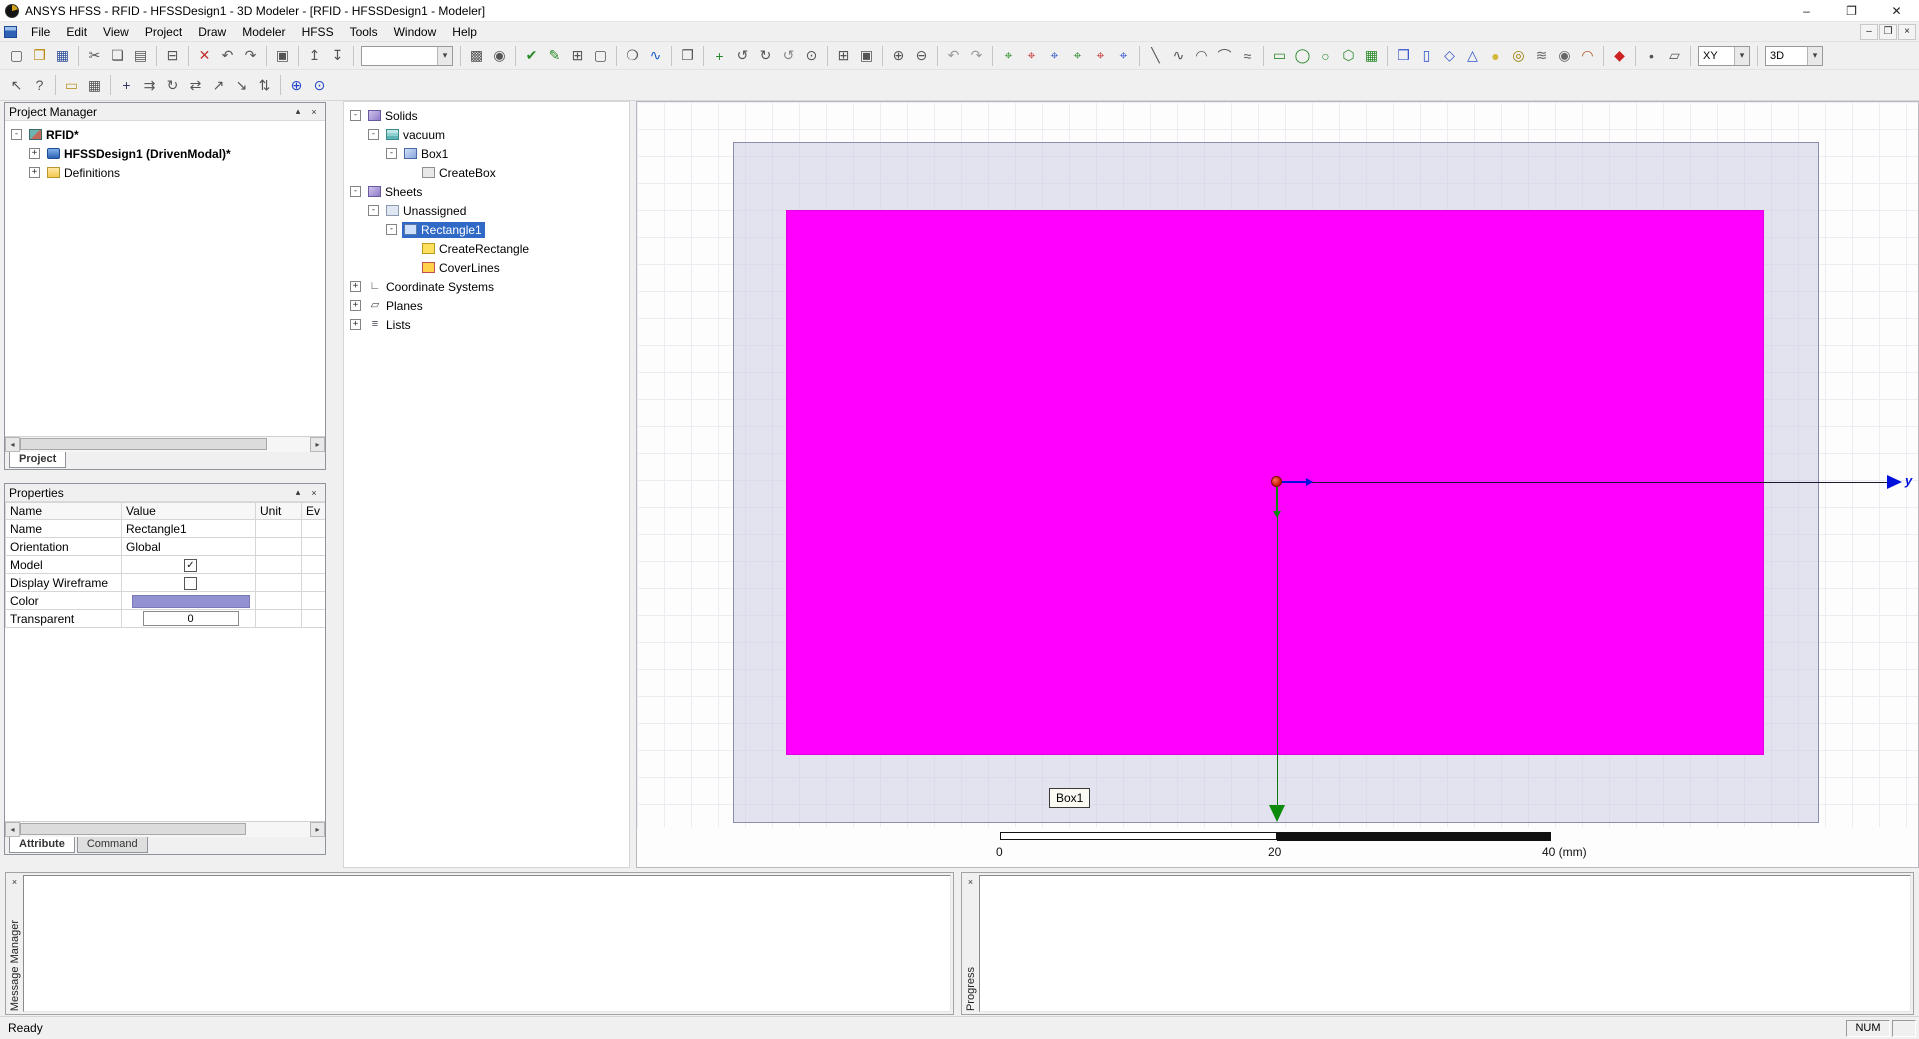 This screenshot has width=1919, height=1039. What do you see at coordinates (71, 85) in the screenshot?
I see `ruler-icon: ▭` at bounding box center [71, 85].